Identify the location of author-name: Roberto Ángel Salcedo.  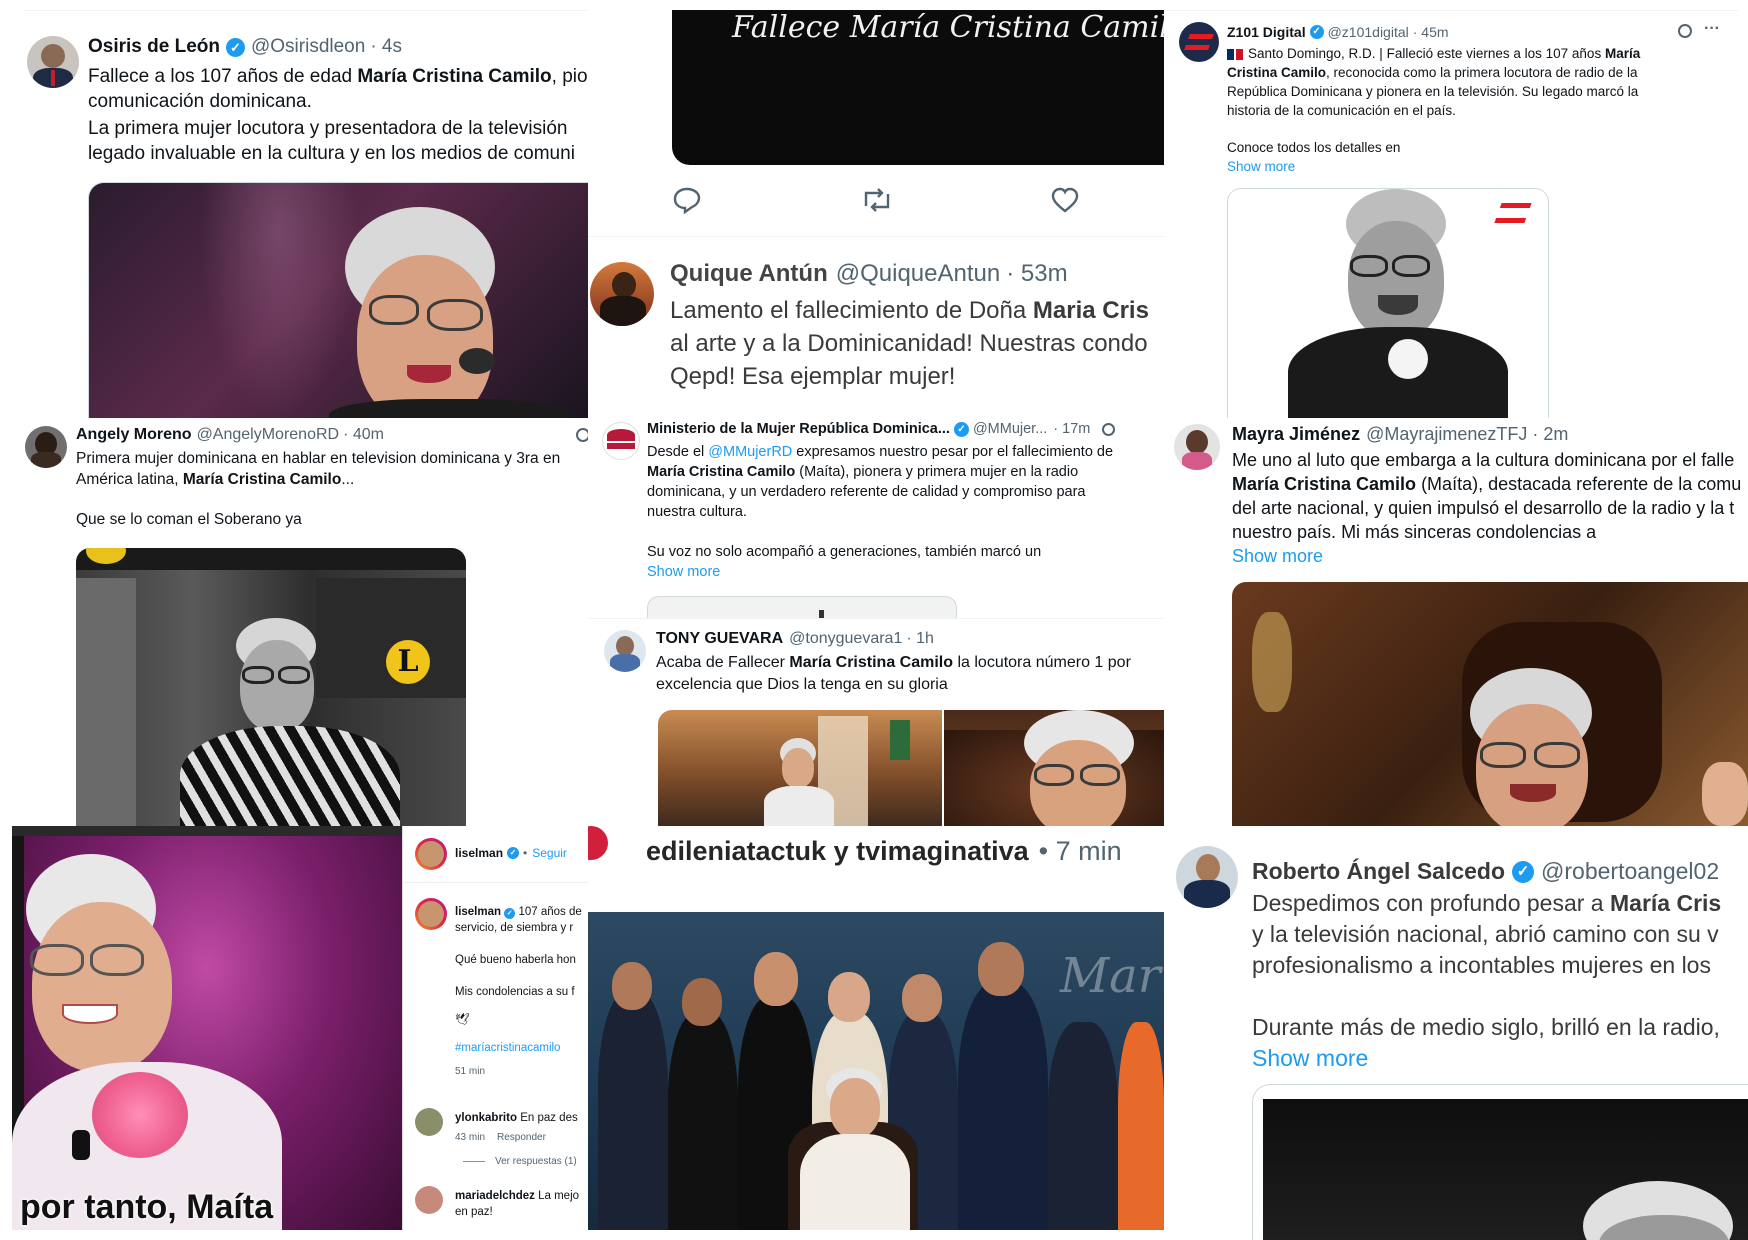
(1378, 871).